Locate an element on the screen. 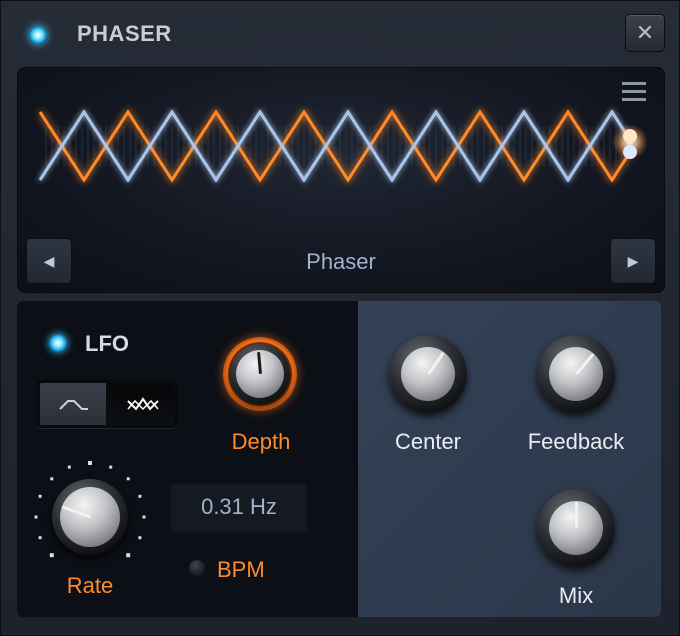 The height and width of the screenshot is (636, 680). depth-knob is located at coordinates (260, 374).